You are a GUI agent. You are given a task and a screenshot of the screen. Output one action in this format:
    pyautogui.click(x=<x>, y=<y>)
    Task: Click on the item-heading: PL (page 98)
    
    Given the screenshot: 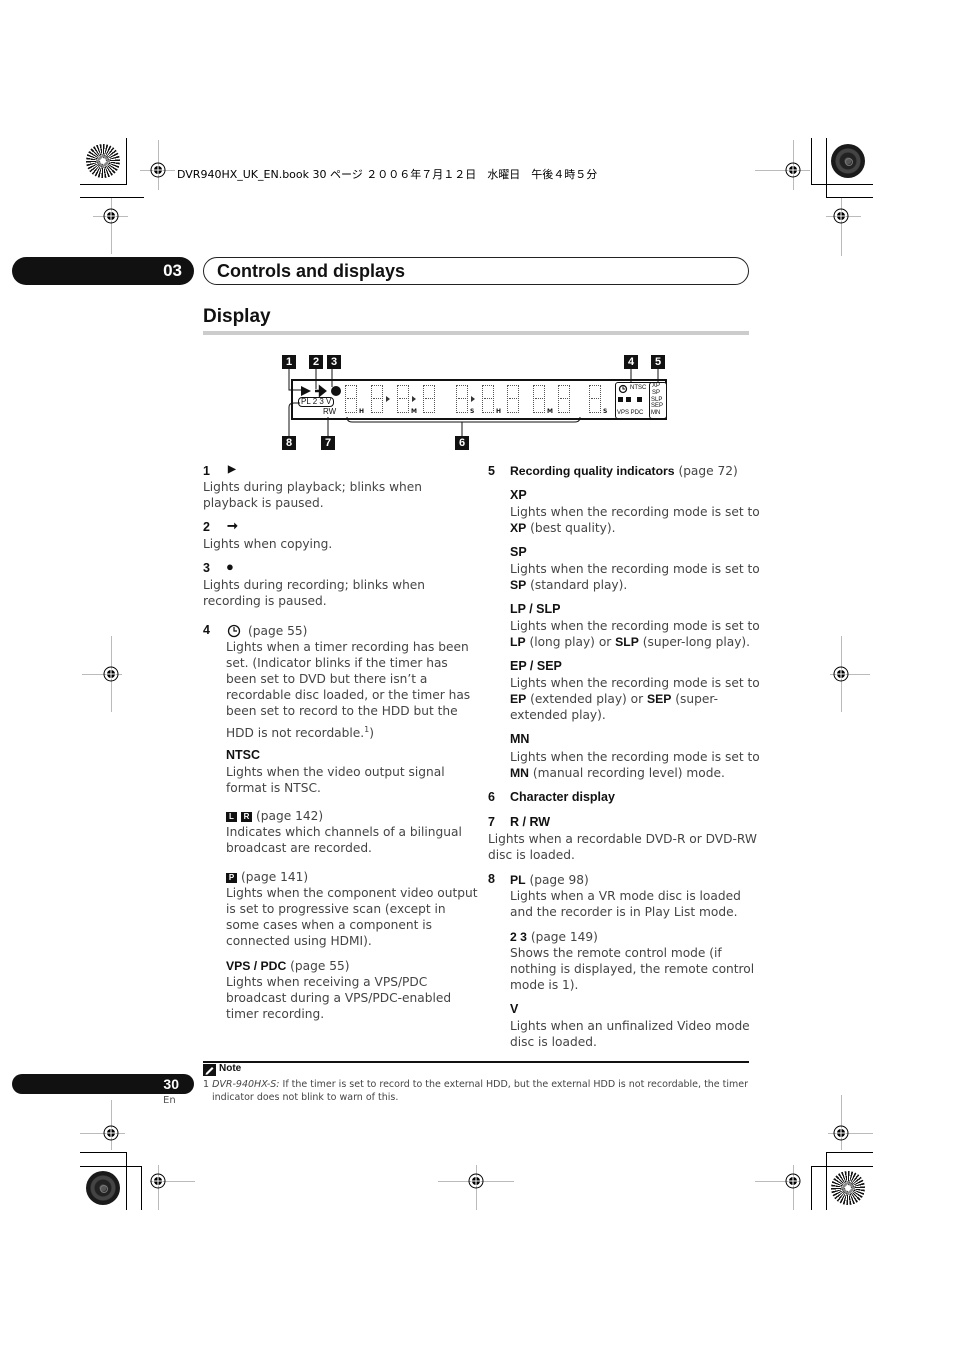 What is the action you would take?
    pyautogui.click(x=549, y=880)
    